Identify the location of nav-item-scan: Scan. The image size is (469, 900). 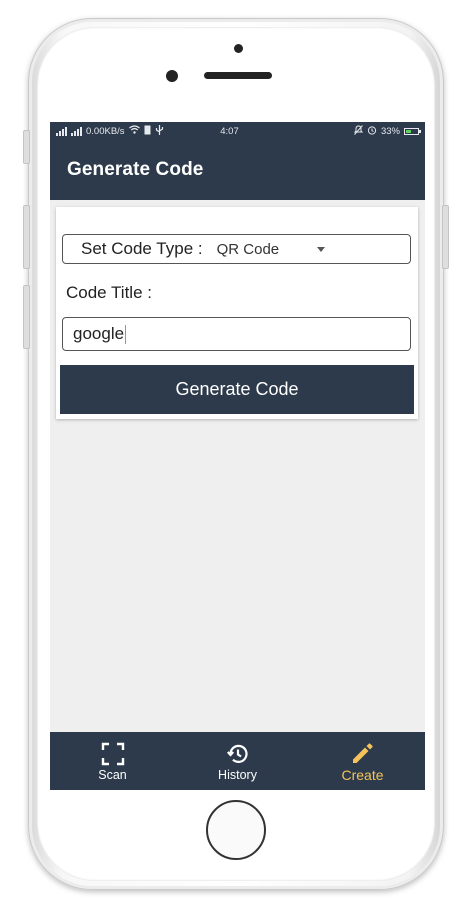
(112, 761).